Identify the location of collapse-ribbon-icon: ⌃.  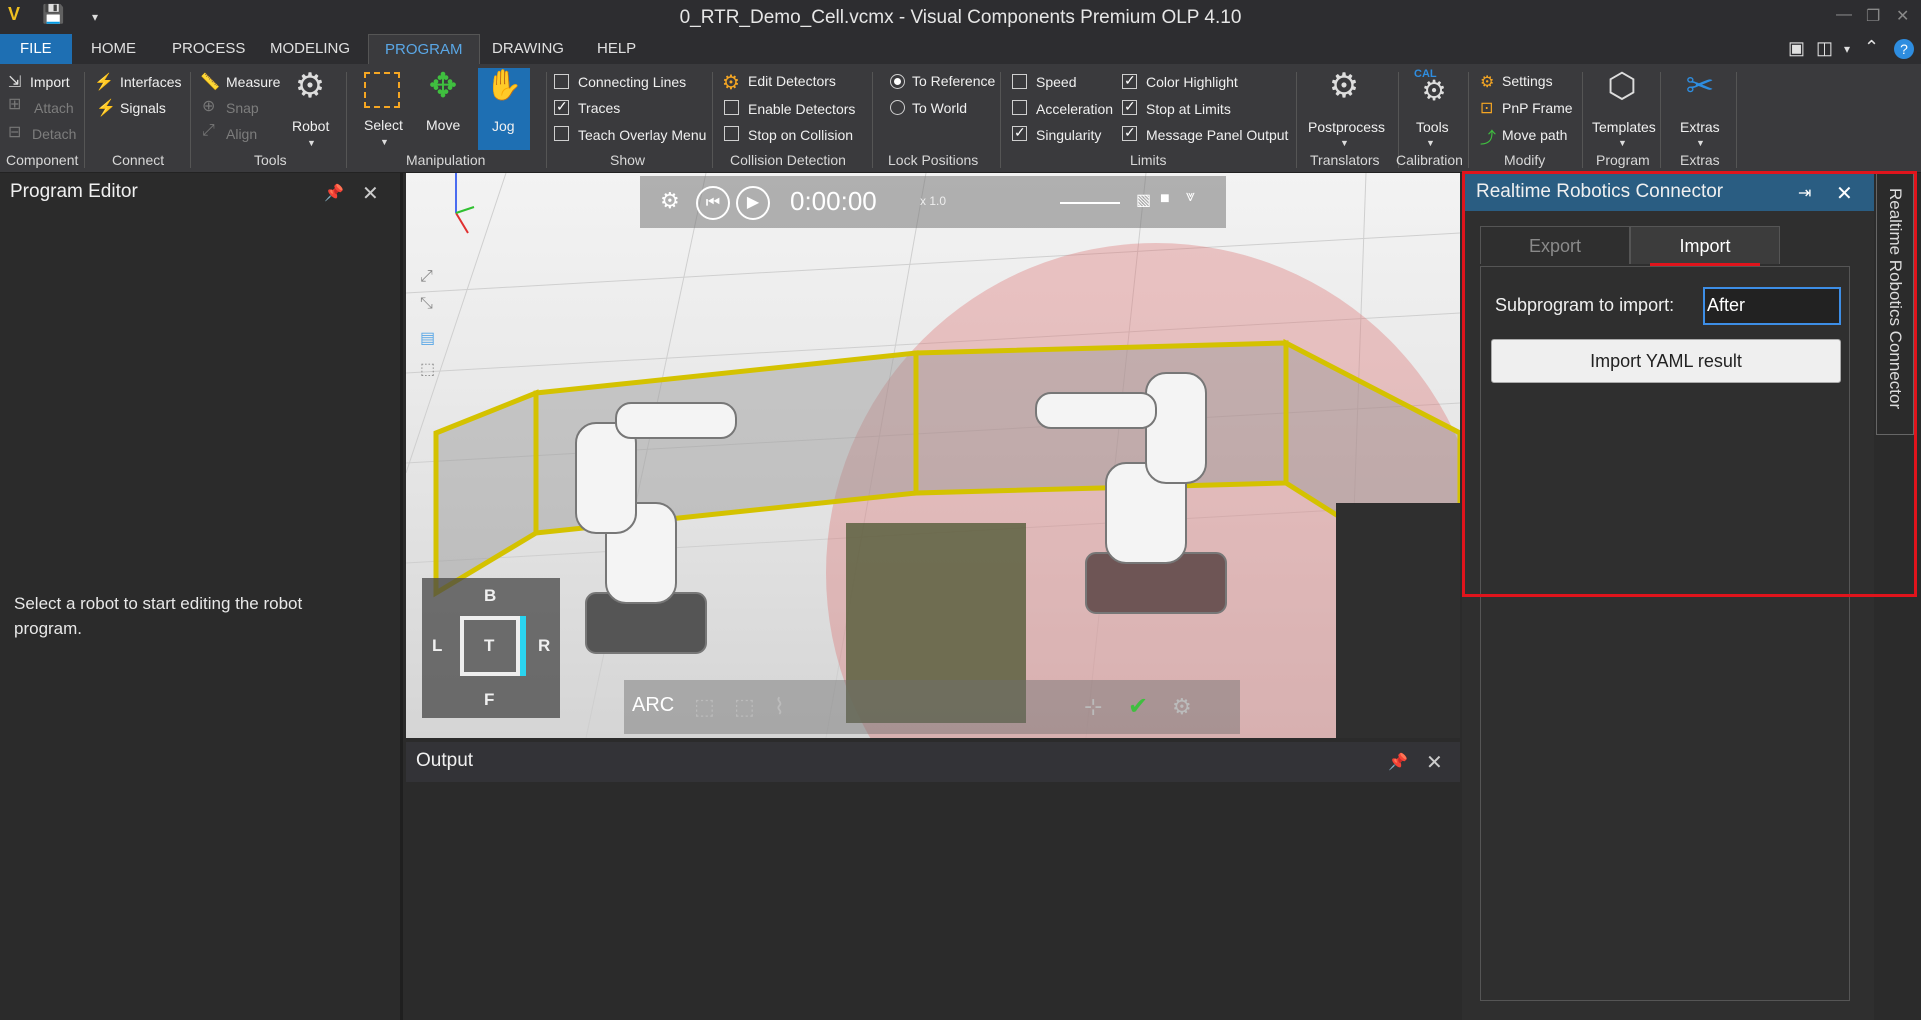
(1871, 47).